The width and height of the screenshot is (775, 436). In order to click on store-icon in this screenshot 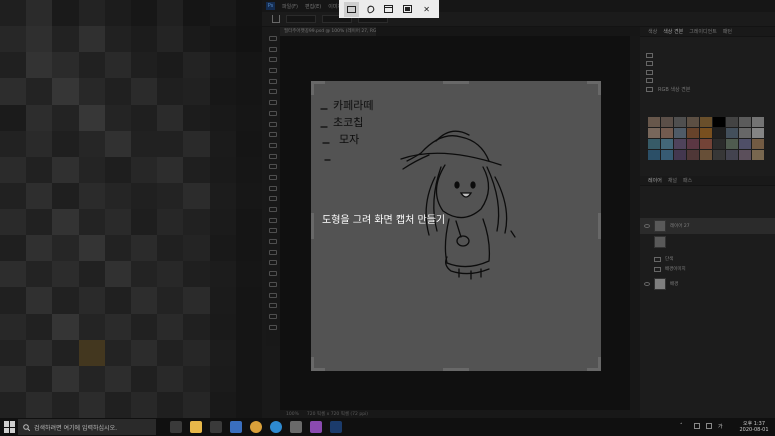, I will do `click(216, 427)`.